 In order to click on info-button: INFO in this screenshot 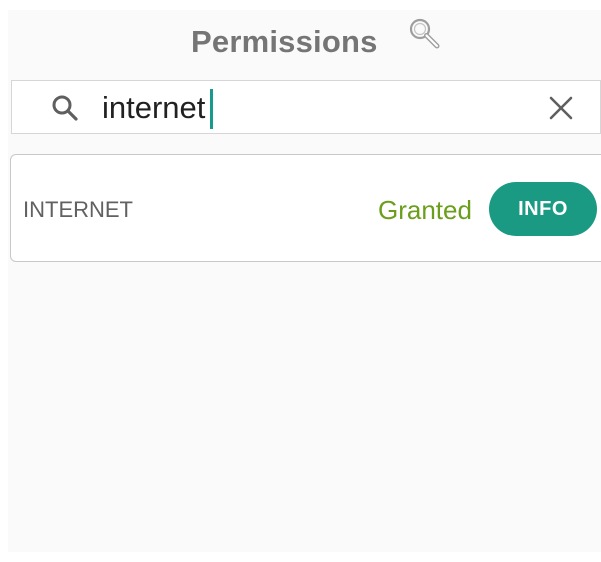, I will do `click(543, 209)`.